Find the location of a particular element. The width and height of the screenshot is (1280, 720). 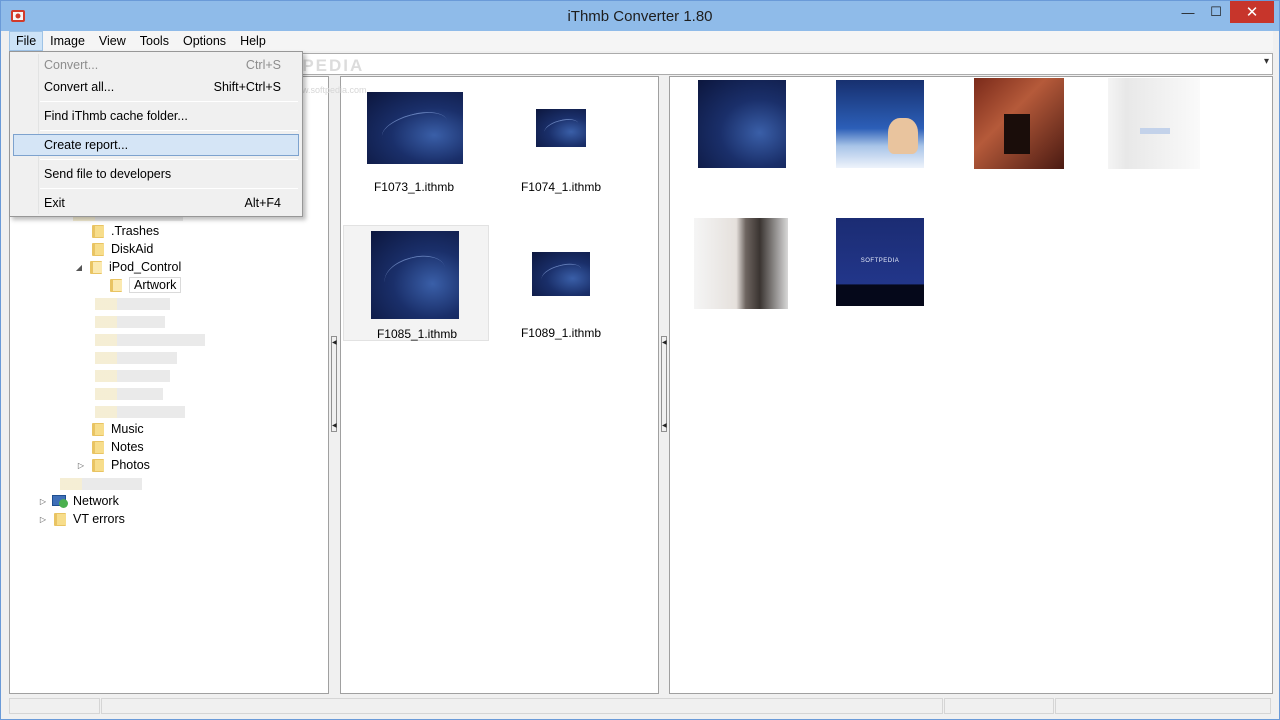

thumbnail-filename: F1073_1.ithmb is located at coordinates (414, 187).